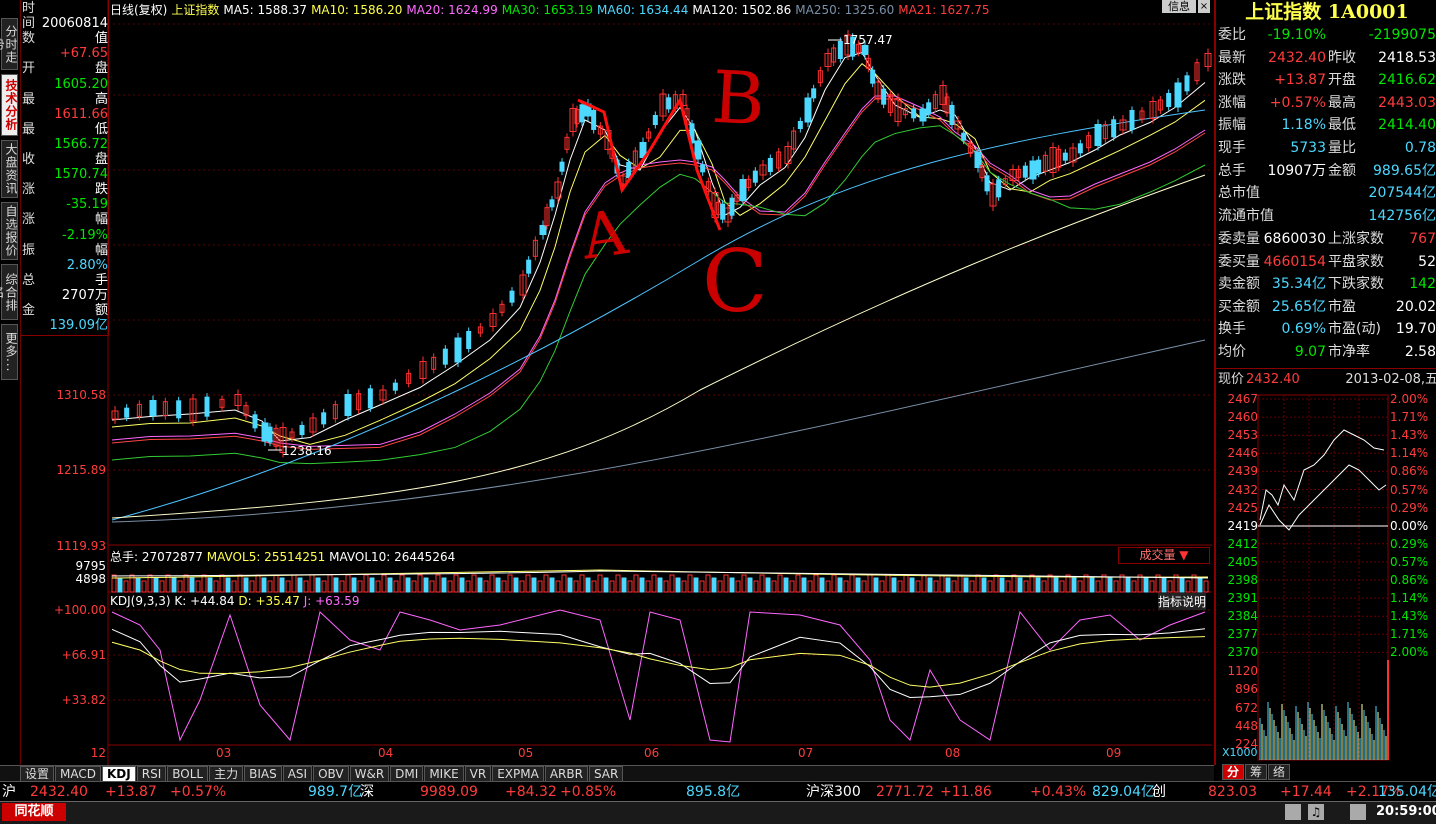  Describe the element at coordinates (79, 610) in the screenshot. I see `kdj-tick: +100.00` at that location.